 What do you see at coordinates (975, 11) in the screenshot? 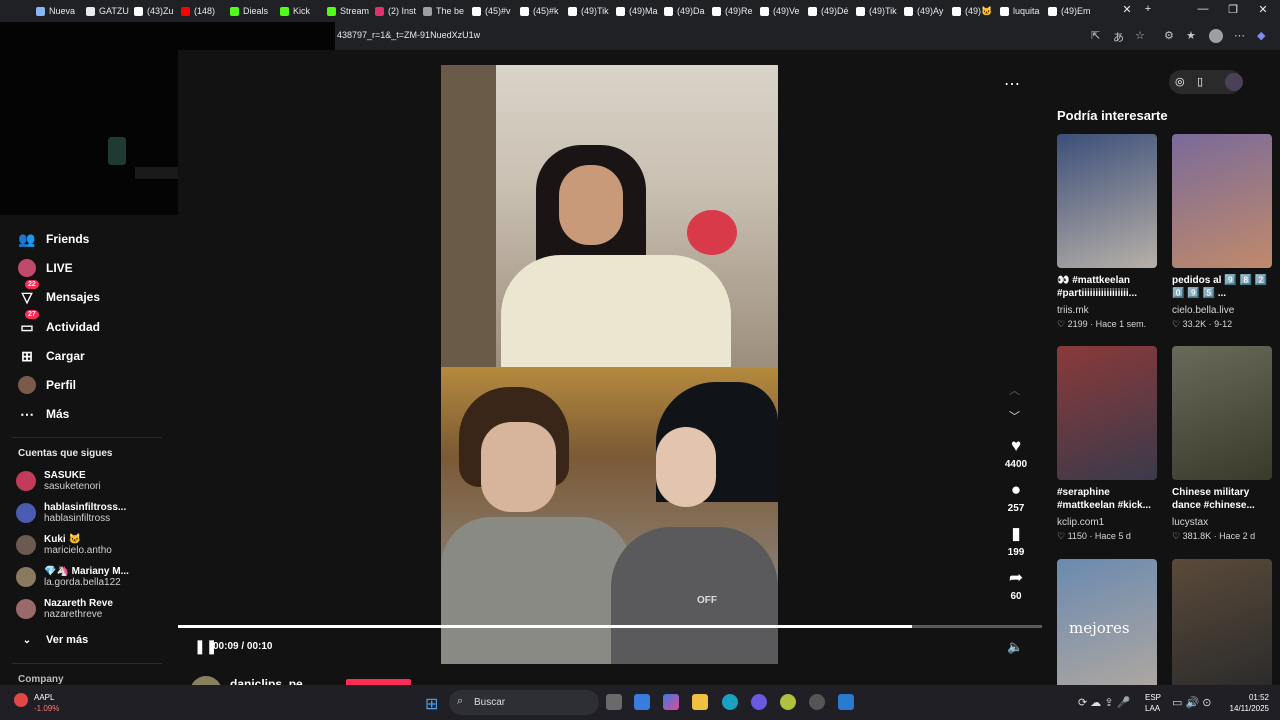
I see `browser-tab: (49)🐱` at bounding box center [975, 11].